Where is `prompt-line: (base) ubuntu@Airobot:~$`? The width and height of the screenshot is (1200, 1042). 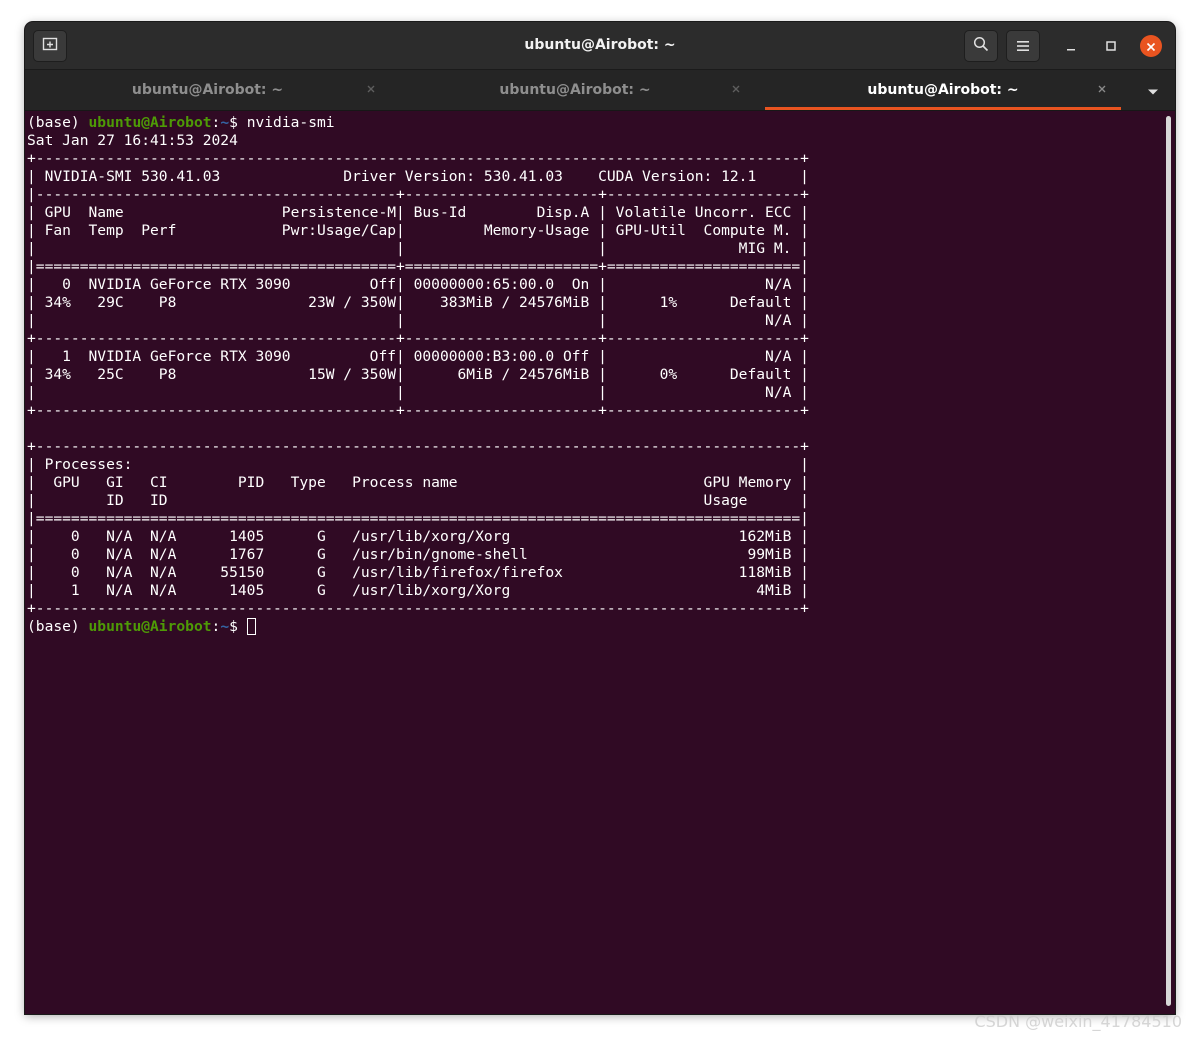 prompt-line: (base) ubuntu@Airobot:~$ is located at coordinates (141, 627).